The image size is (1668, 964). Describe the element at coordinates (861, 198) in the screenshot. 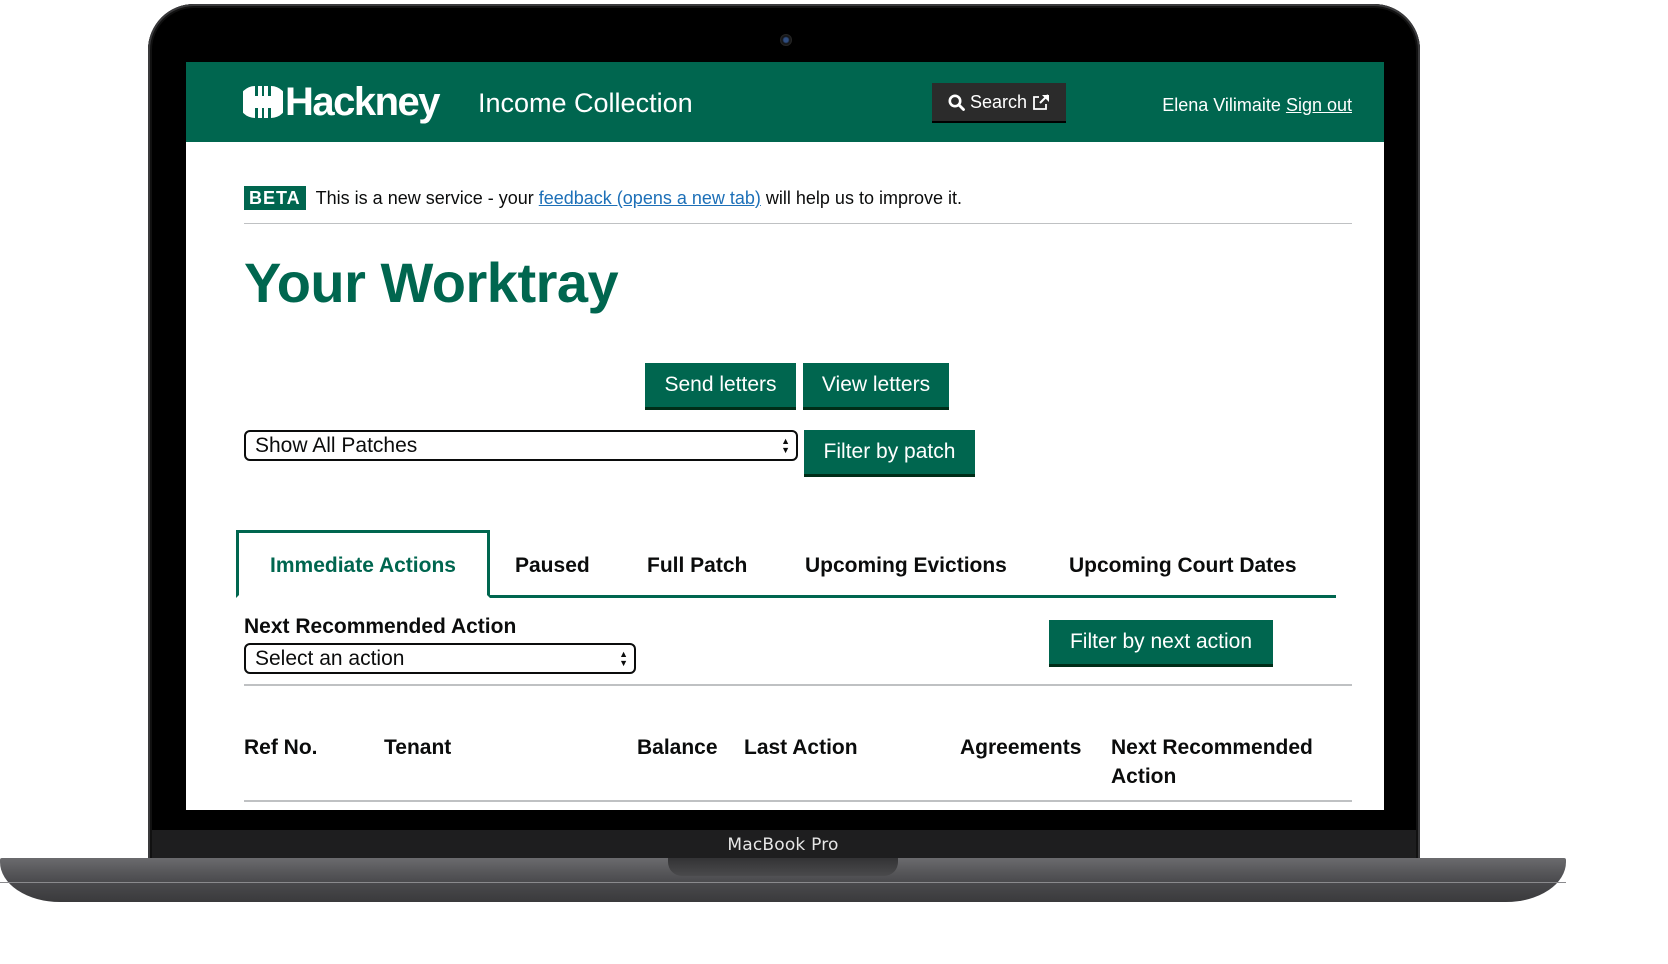

I see `beta-text-after: will help us to improve it.` at that location.